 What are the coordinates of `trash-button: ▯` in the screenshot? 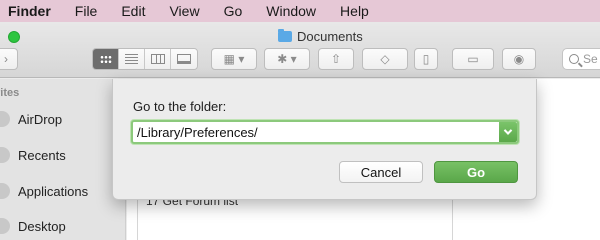 It's located at (426, 59).